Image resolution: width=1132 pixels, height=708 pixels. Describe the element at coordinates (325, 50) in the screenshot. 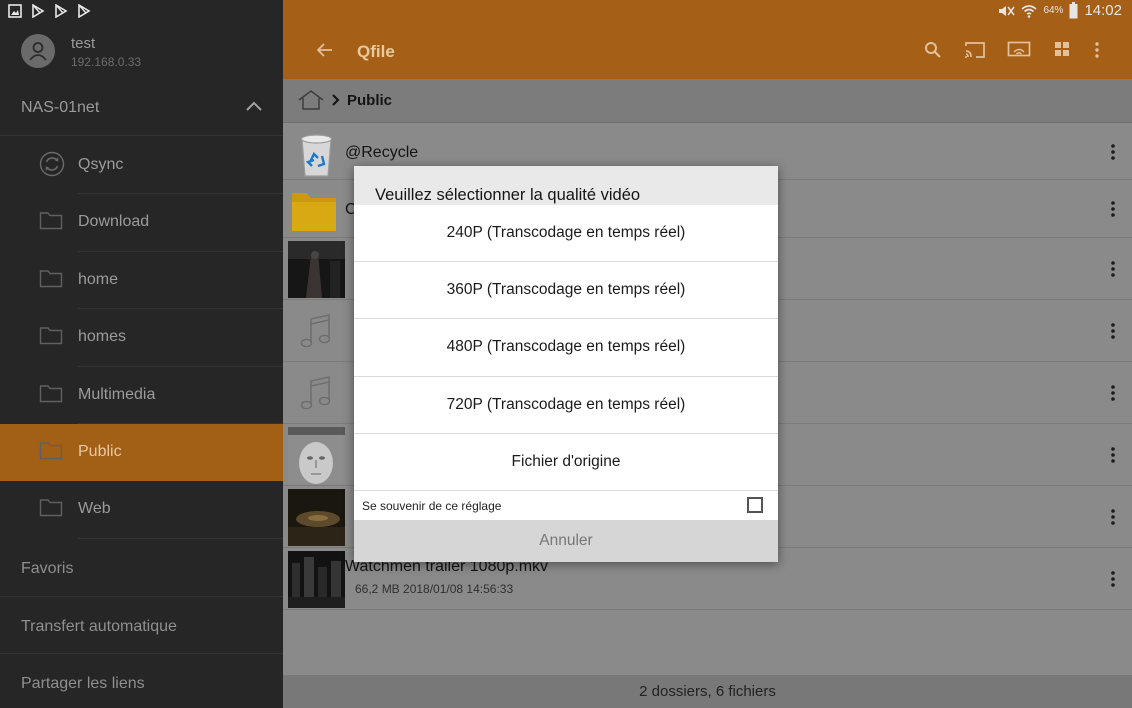

I see `back-arrow-icon` at that location.